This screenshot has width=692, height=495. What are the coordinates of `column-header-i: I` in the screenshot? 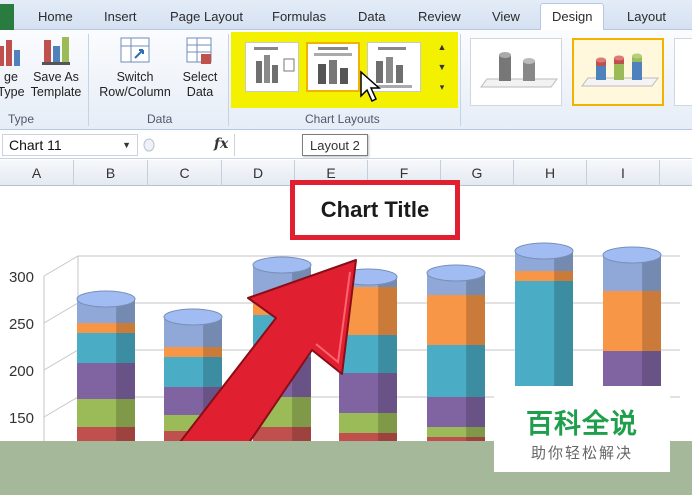 It's located at (623, 173).